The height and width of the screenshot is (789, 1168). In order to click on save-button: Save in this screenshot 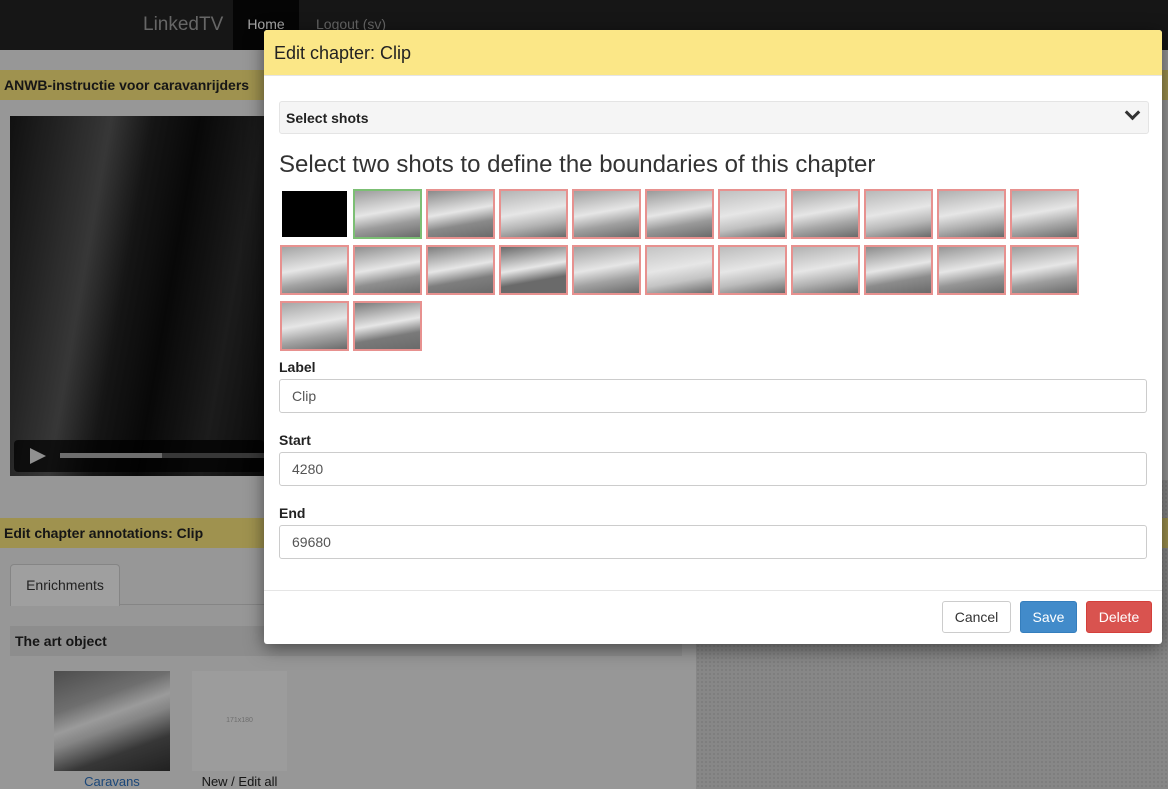, I will do `click(1048, 617)`.